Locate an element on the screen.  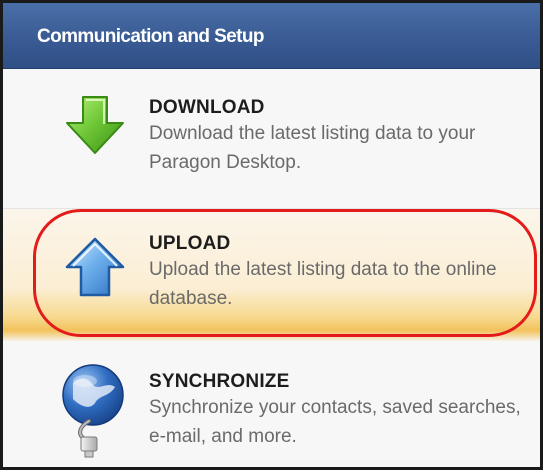
panel-title: Communication and Setup is located at coordinates (150, 36).